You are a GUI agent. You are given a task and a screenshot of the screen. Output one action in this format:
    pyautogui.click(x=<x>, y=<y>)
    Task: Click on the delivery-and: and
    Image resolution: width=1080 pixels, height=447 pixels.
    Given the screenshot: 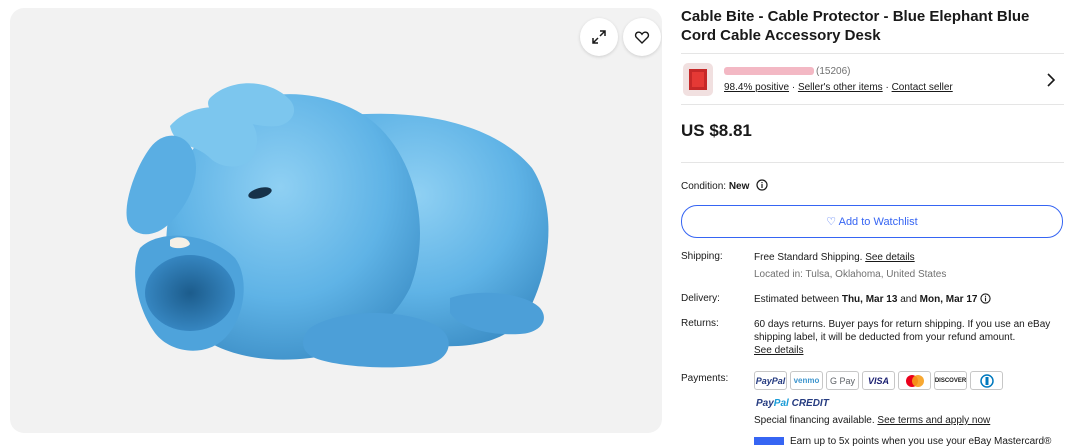 What is the action you would take?
    pyautogui.click(x=908, y=299)
    